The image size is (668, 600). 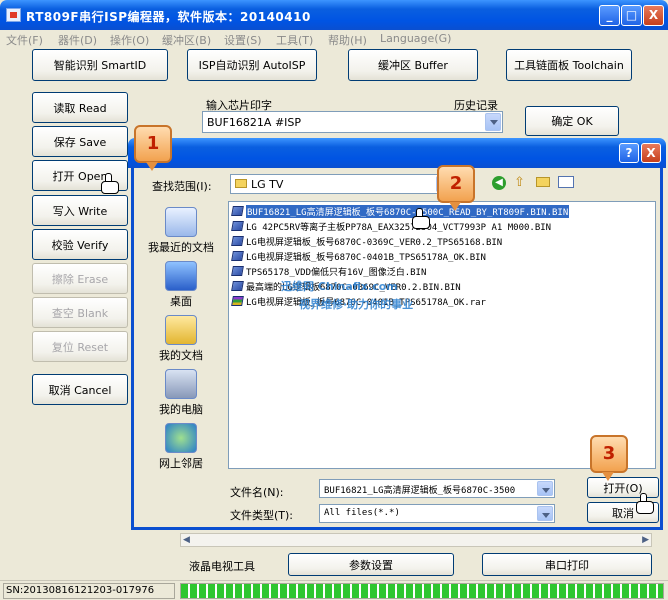 What do you see at coordinates (347, 40) in the screenshot?
I see `menu-help: 帮助(H)` at bounding box center [347, 40].